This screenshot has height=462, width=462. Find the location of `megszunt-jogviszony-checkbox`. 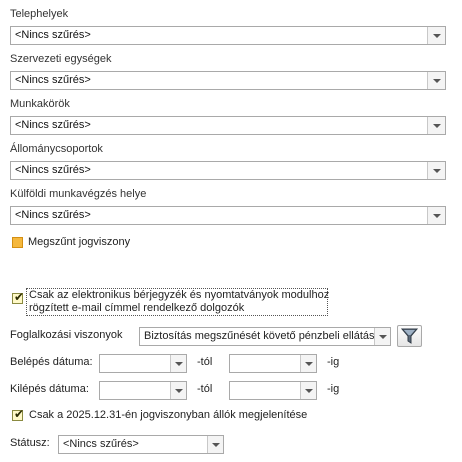

megszunt-jogviszony-checkbox is located at coordinates (17, 242).